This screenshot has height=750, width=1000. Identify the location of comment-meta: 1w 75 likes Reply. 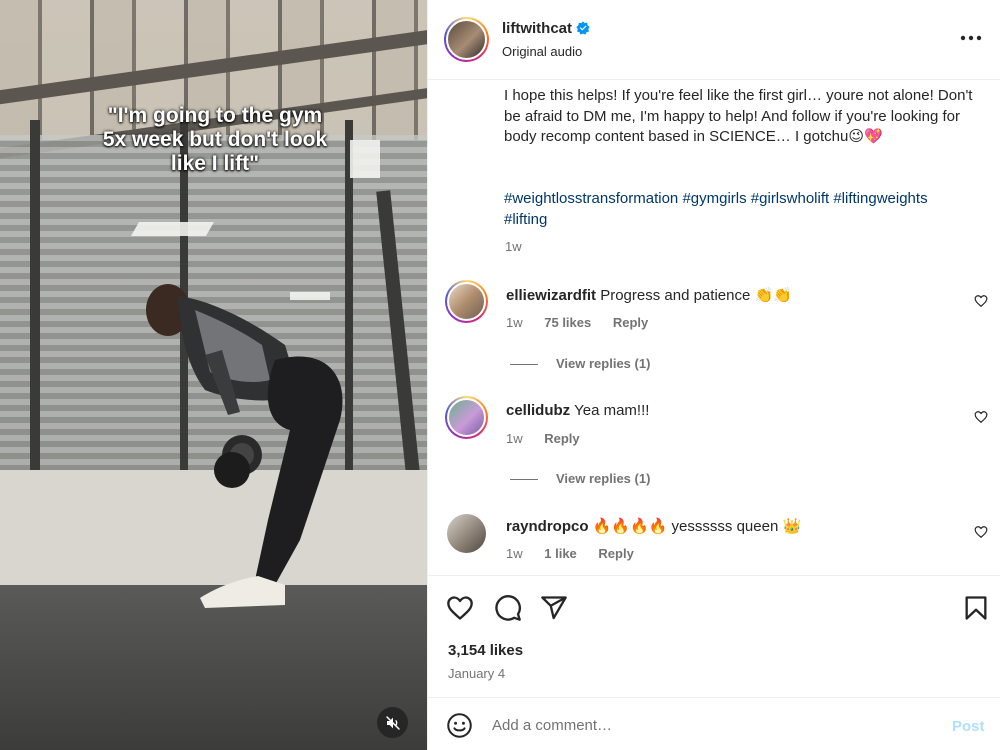
(586, 322).